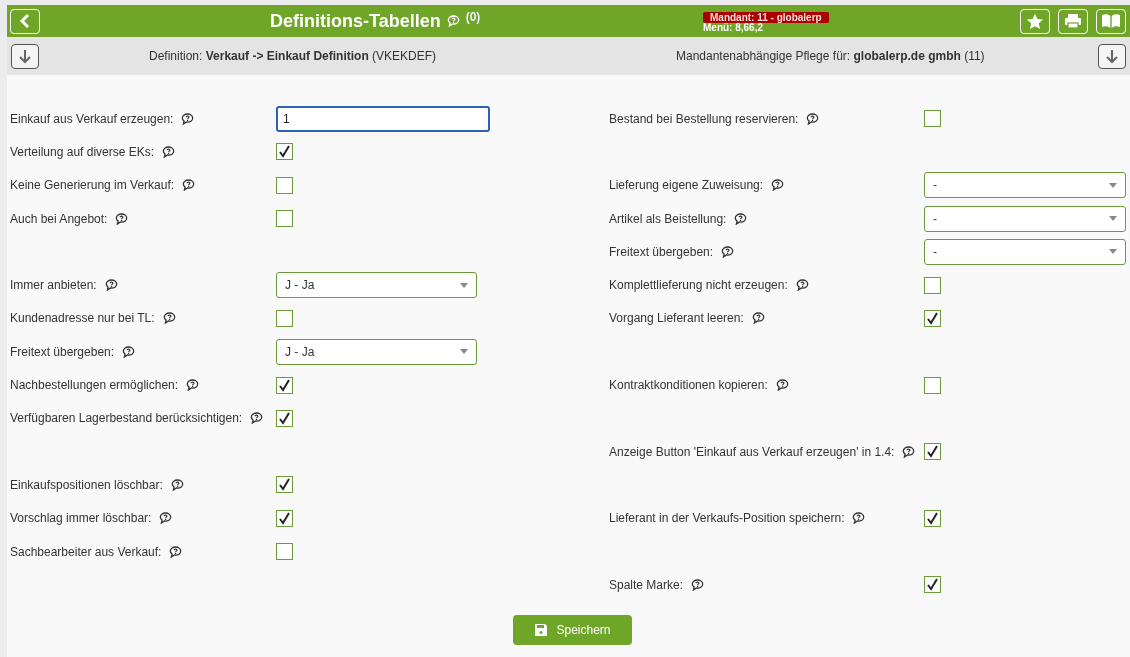  Describe the element at coordinates (704, 118) in the screenshot. I see `field-label: Bestand bei Bestellung reservieren:` at that location.